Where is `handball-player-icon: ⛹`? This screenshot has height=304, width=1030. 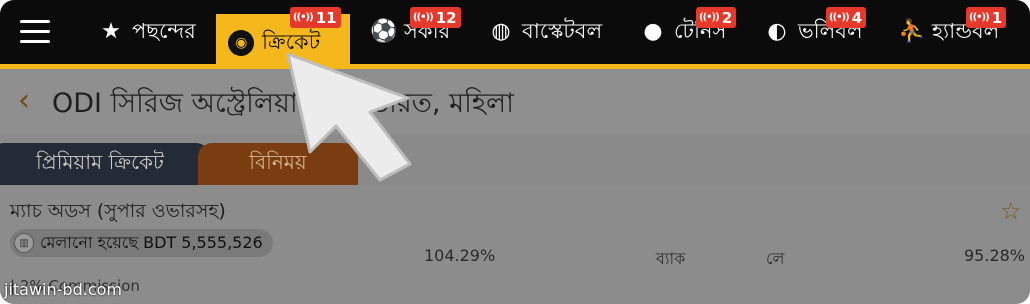 handball-player-icon: ⛹ is located at coordinates (912, 31).